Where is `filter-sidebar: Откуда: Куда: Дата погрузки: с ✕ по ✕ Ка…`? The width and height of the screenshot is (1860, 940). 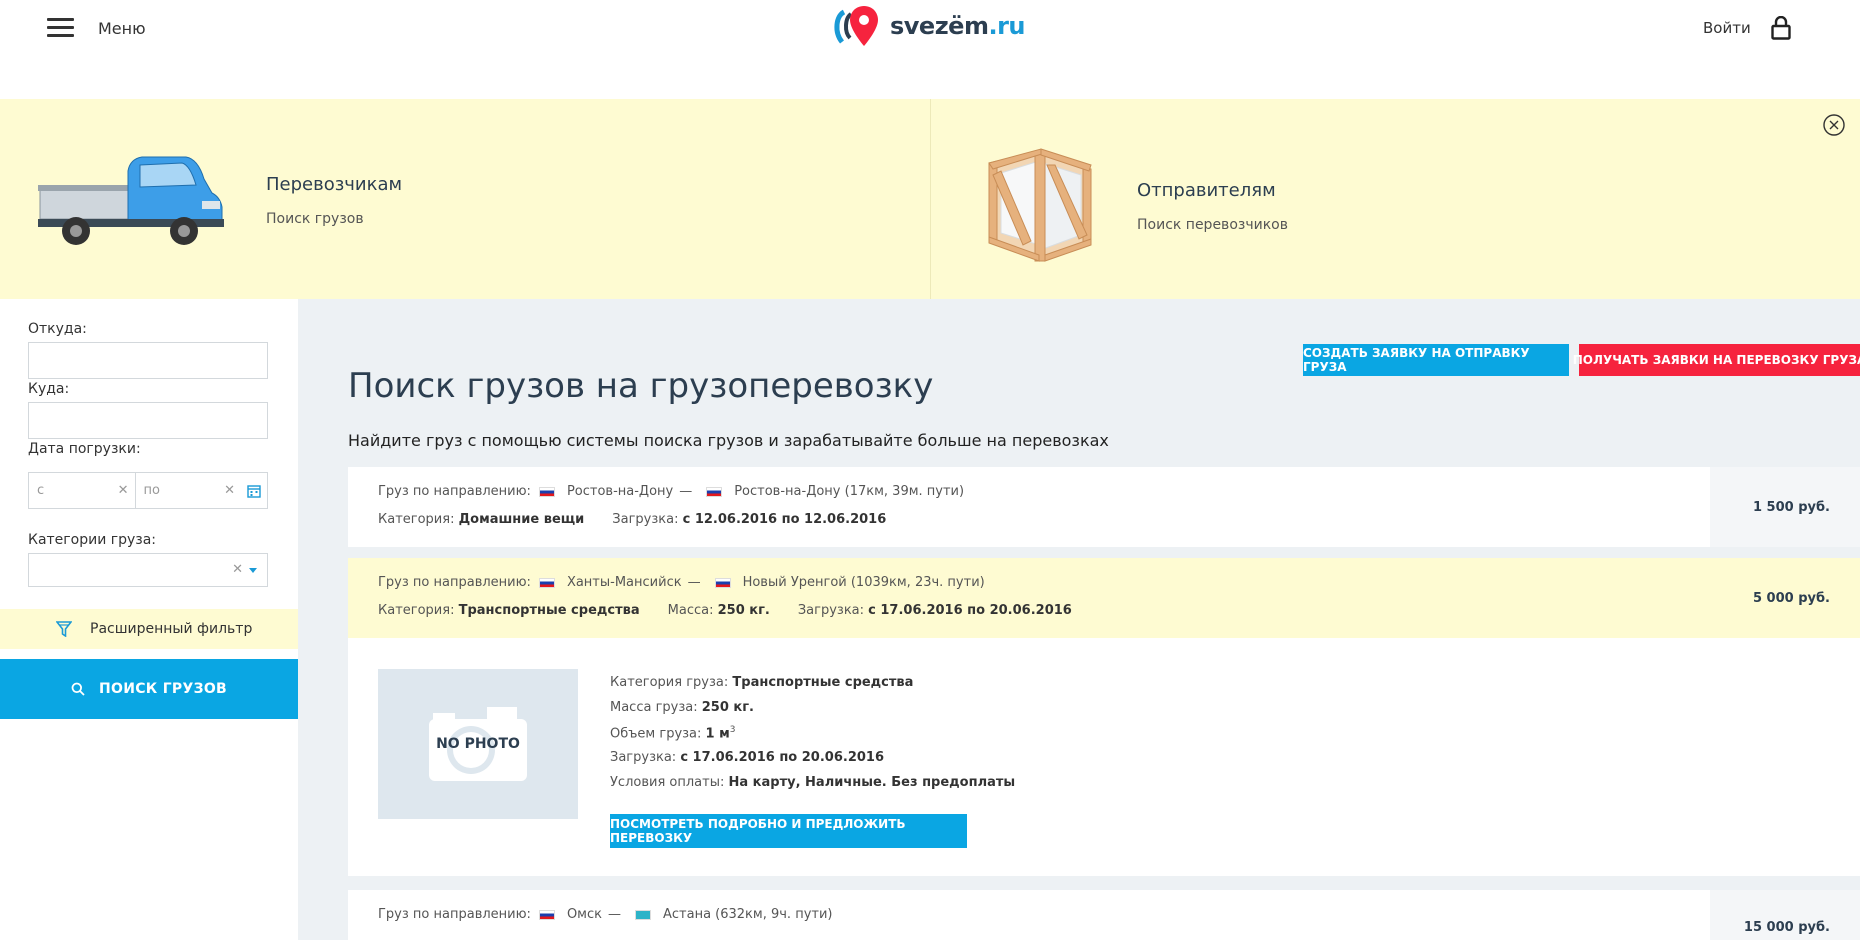 filter-sidebar: Откуда: Куда: Дата погрузки: с ✕ по ✕ Ка… is located at coordinates (149, 619).